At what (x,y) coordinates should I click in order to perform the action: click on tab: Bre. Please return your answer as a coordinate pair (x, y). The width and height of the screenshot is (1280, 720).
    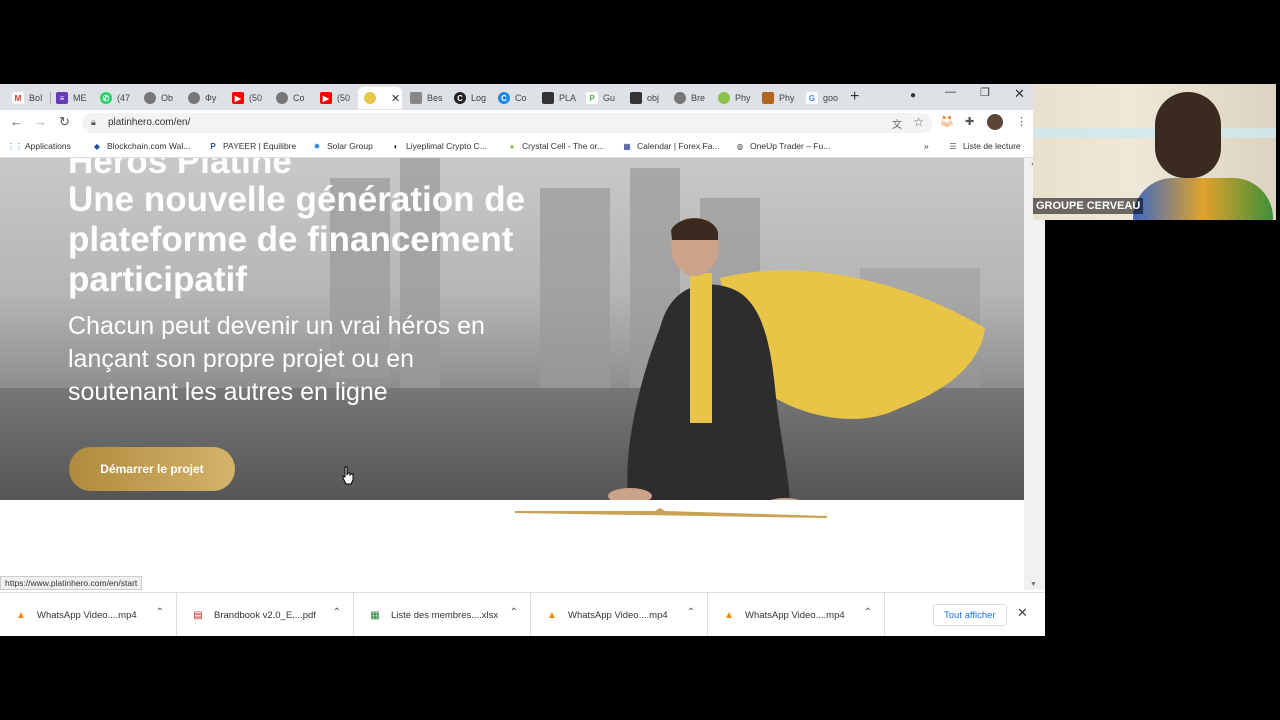
    Looking at the image, I should click on (689, 98).